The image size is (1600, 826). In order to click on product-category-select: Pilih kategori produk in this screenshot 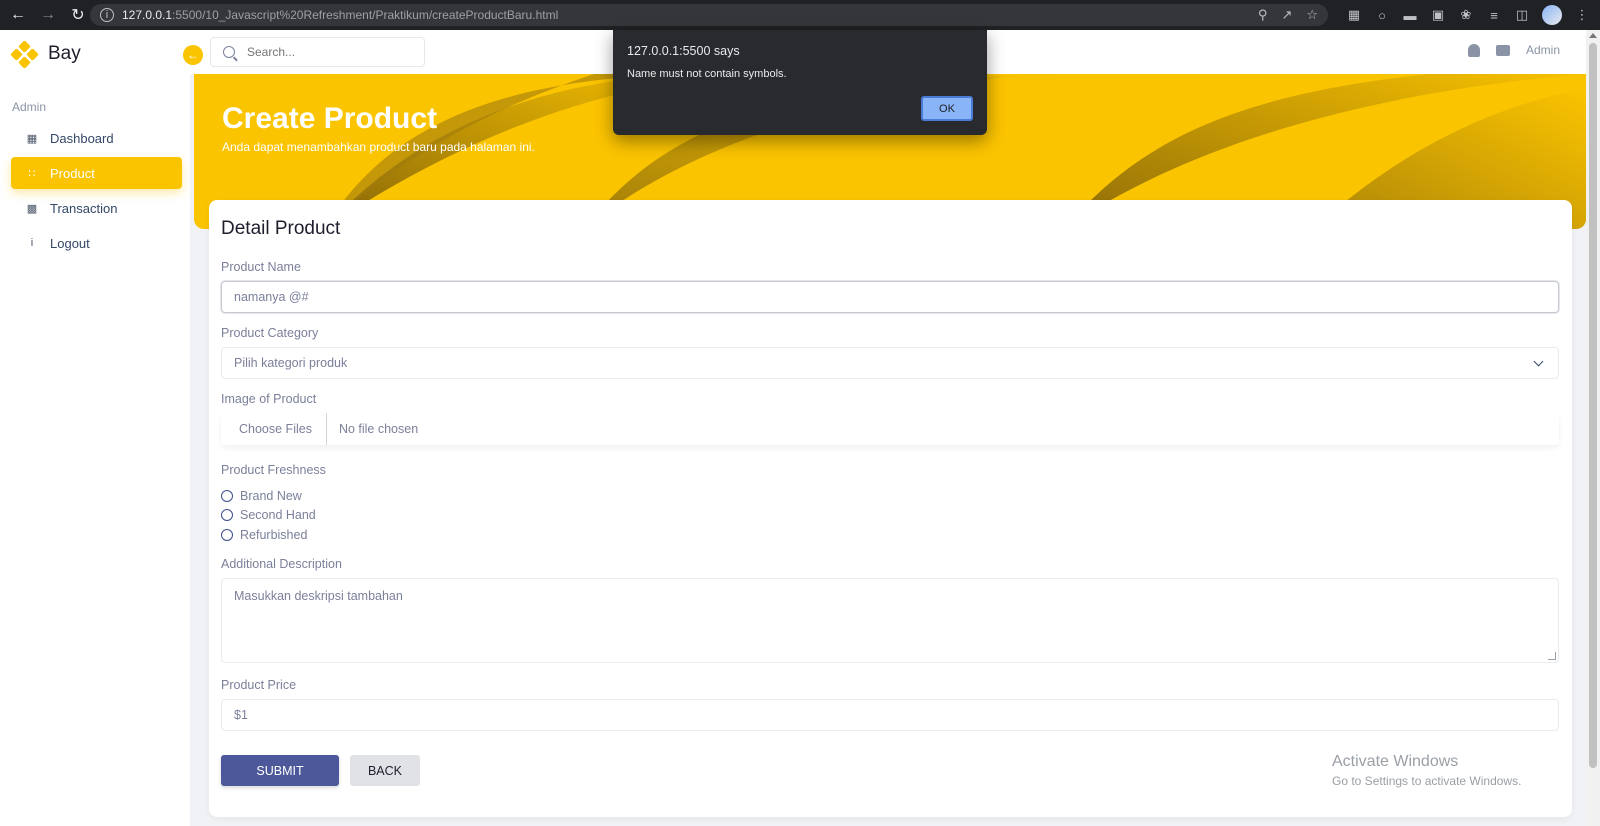, I will do `click(890, 363)`.